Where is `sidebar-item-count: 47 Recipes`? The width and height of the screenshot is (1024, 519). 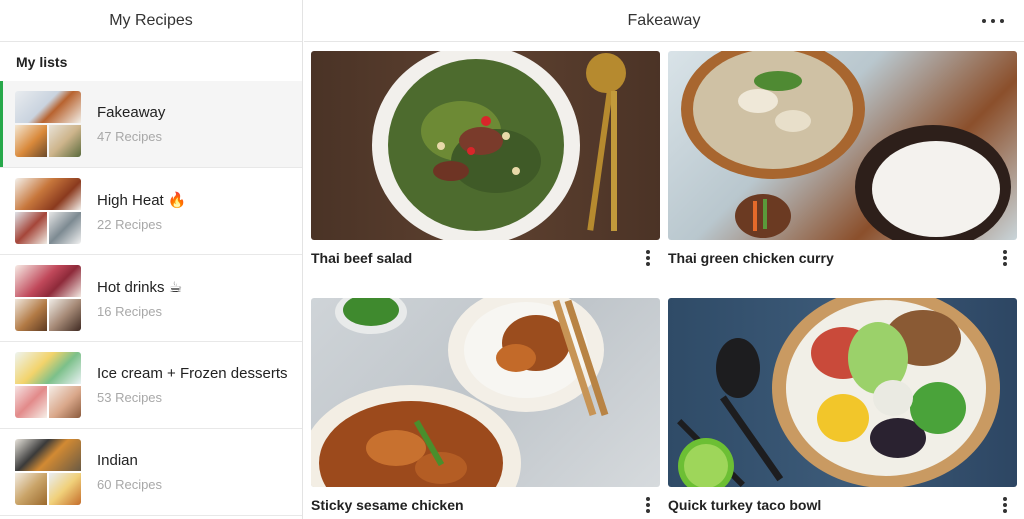 sidebar-item-count: 47 Recipes is located at coordinates (130, 136).